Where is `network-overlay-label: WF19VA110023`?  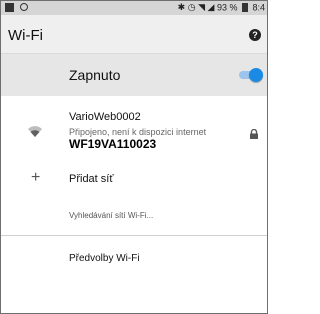
network-overlay-label: WF19VA110023 is located at coordinates (152, 144).